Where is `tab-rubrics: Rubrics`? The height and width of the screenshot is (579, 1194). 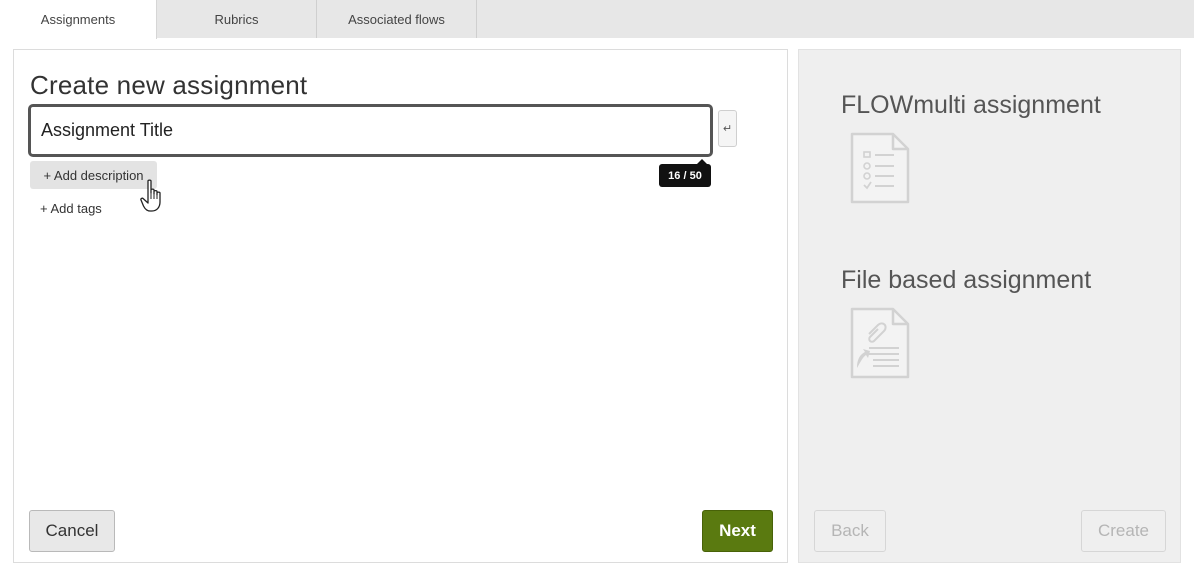
tab-rubrics: Rubrics is located at coordinates (237, 19).